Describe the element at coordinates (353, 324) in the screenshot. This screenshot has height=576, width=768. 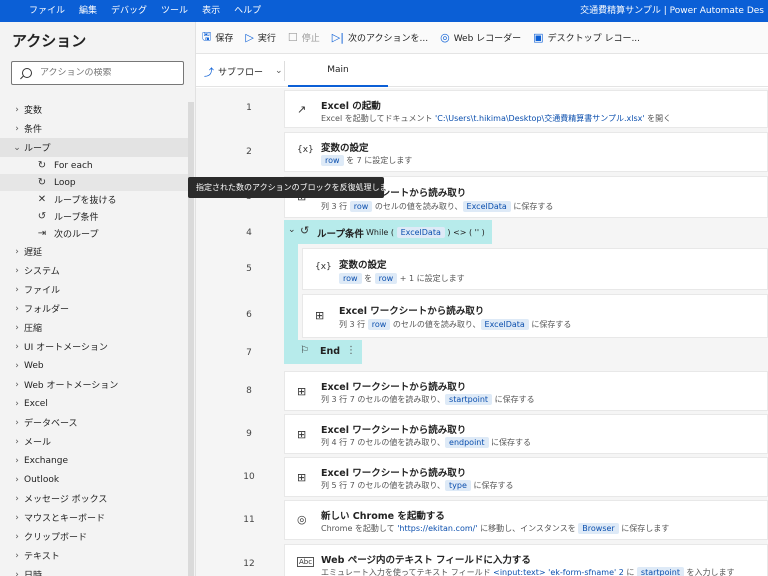
I see `desc-text: 列 3 行` at that location.